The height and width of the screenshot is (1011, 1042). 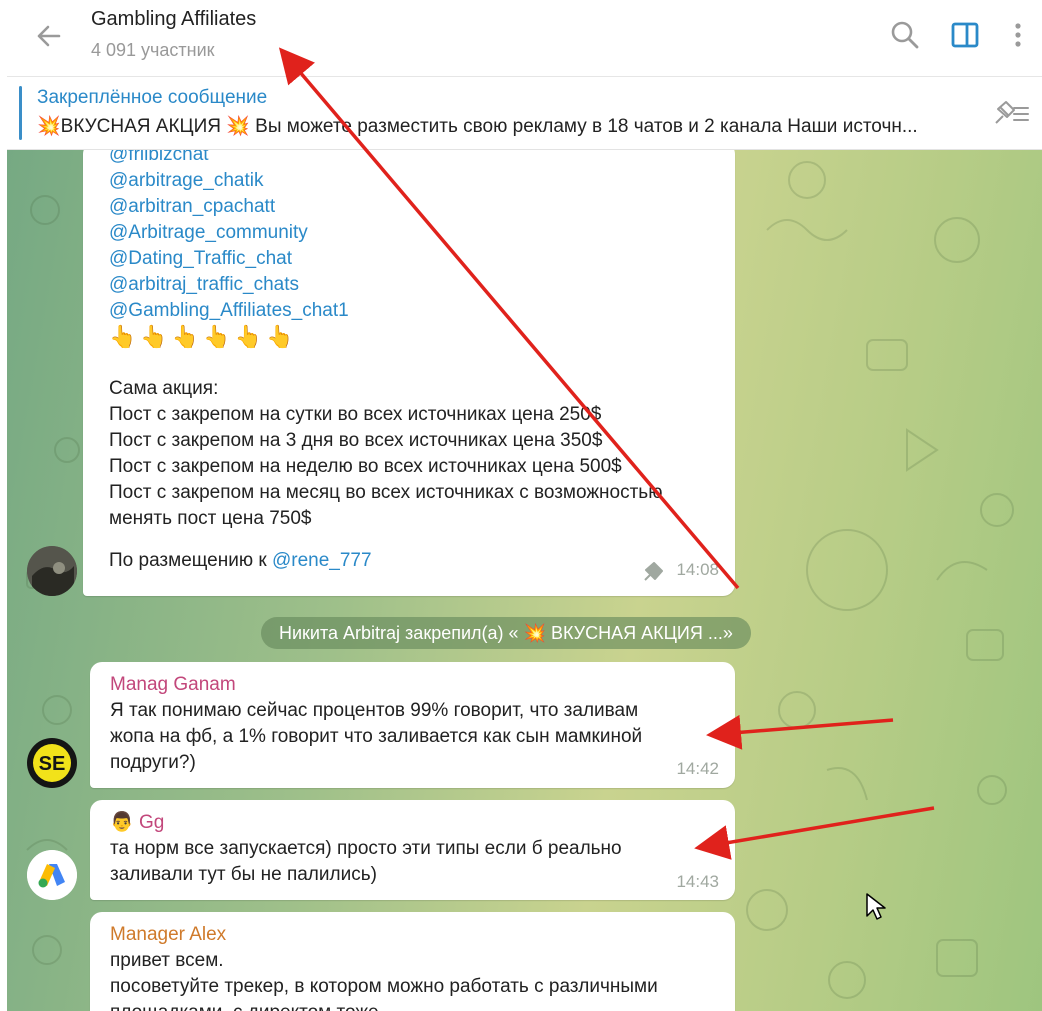 What do you see at coordinates (384, 1005) in the screenshot?
I see `message-line: площадками, с директом тоже` at bounding box center [384, 1005].